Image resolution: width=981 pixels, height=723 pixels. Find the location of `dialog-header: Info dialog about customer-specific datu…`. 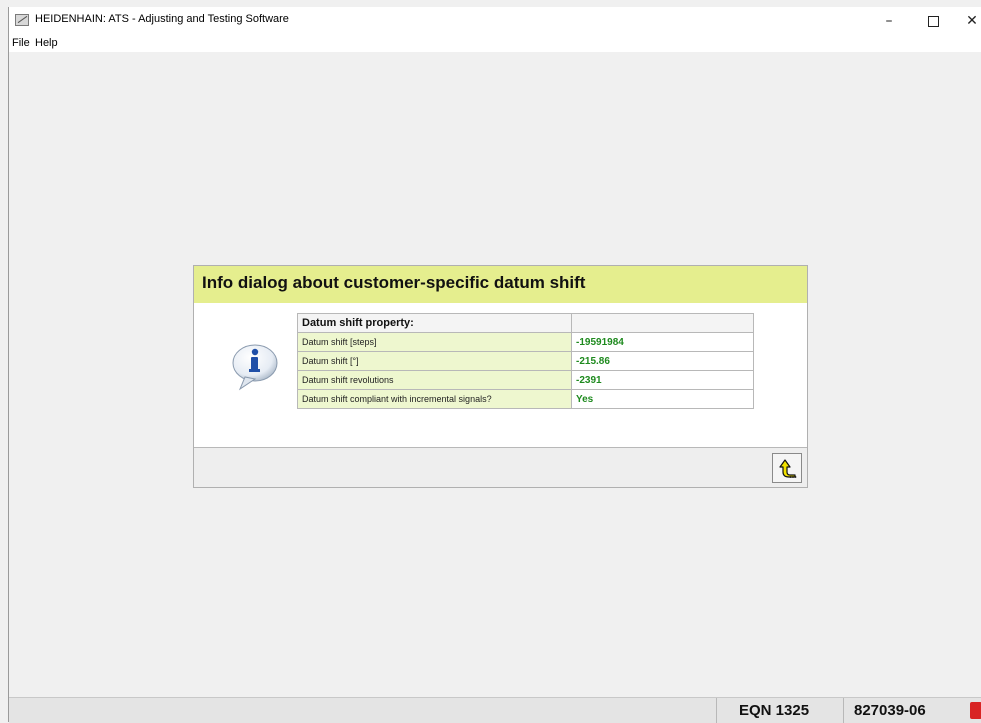

dialog-header: Info dialog about customer-specific datu… is located at coordinates (500, 284).